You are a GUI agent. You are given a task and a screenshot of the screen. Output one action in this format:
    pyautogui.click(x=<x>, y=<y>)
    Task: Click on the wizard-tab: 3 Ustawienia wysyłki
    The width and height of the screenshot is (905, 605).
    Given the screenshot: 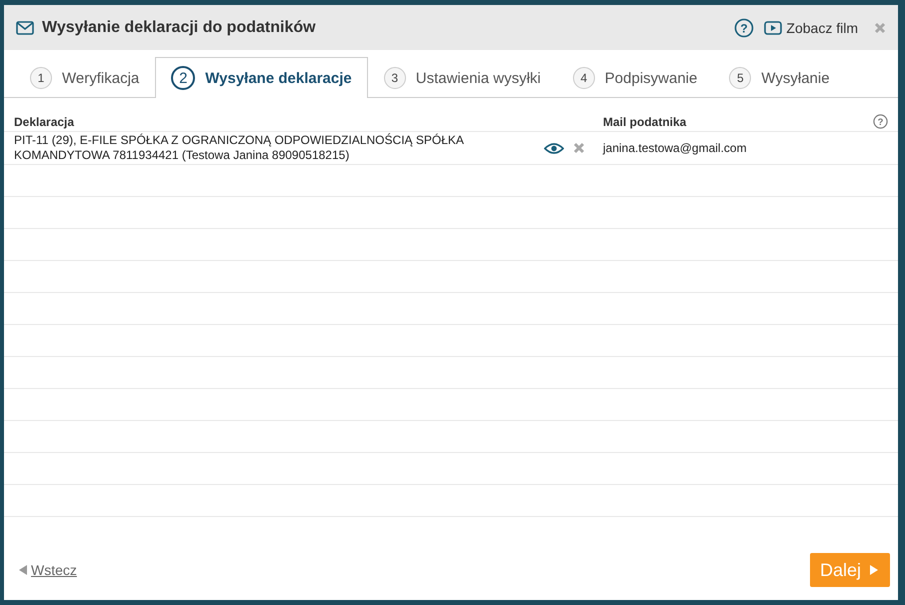 What is the action you would take?
    pyautogui.click(x=462, y=77)
    